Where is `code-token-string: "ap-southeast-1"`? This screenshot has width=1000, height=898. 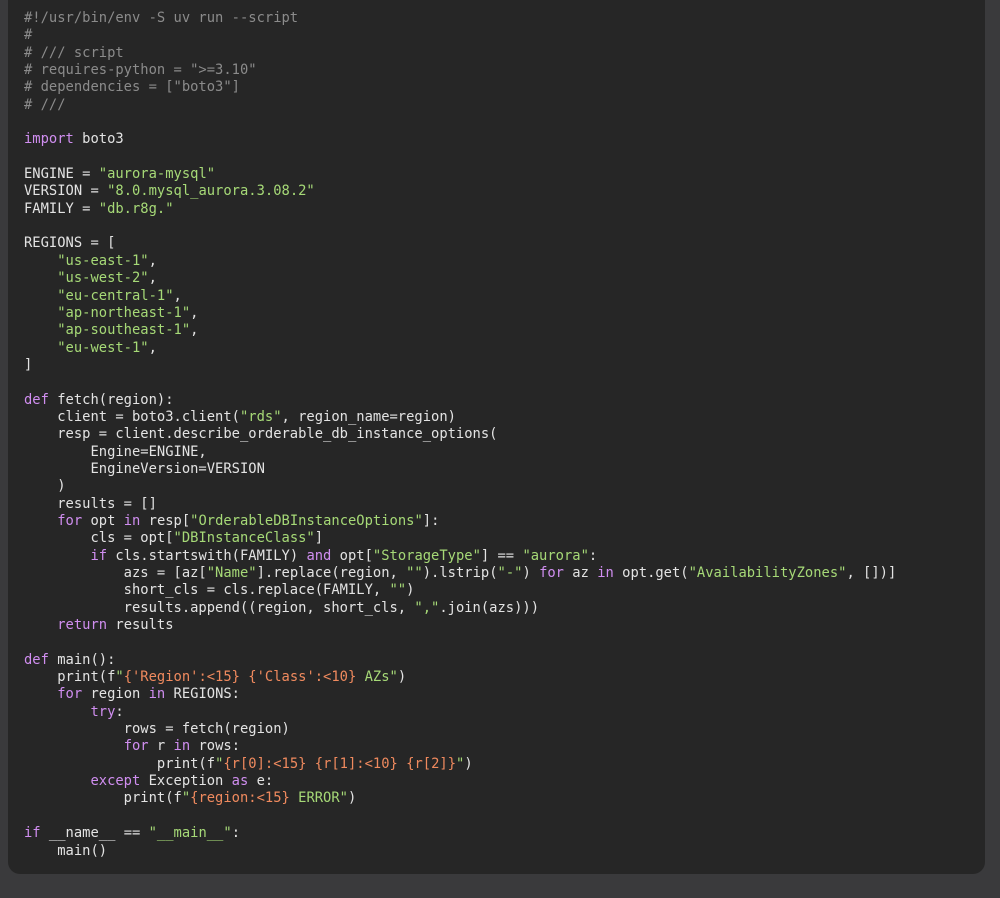
code-token-string: "ap-southeast-1" is located at coordinates (124, 330).